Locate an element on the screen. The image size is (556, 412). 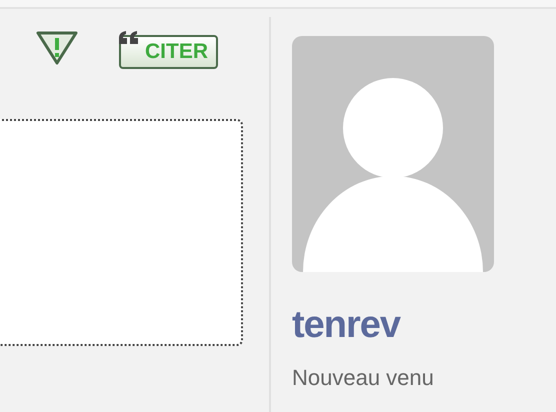
user-rank: Nouveau venu is located at coordinates (363, 378).